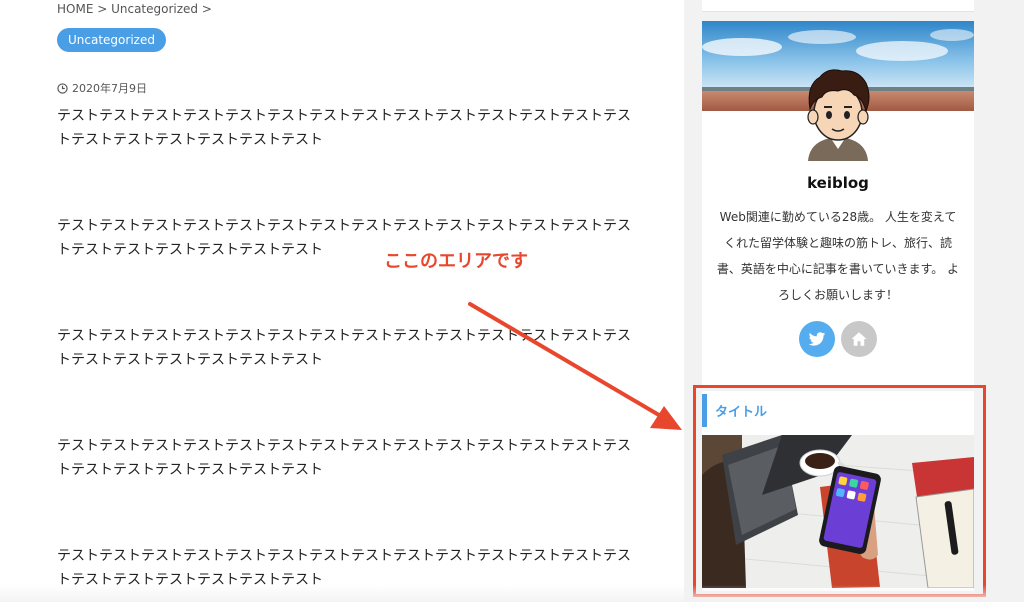 Image resolution: width=1024 pixels, height=602 pixels. I want to click on twitter-button, so click(817, 339).